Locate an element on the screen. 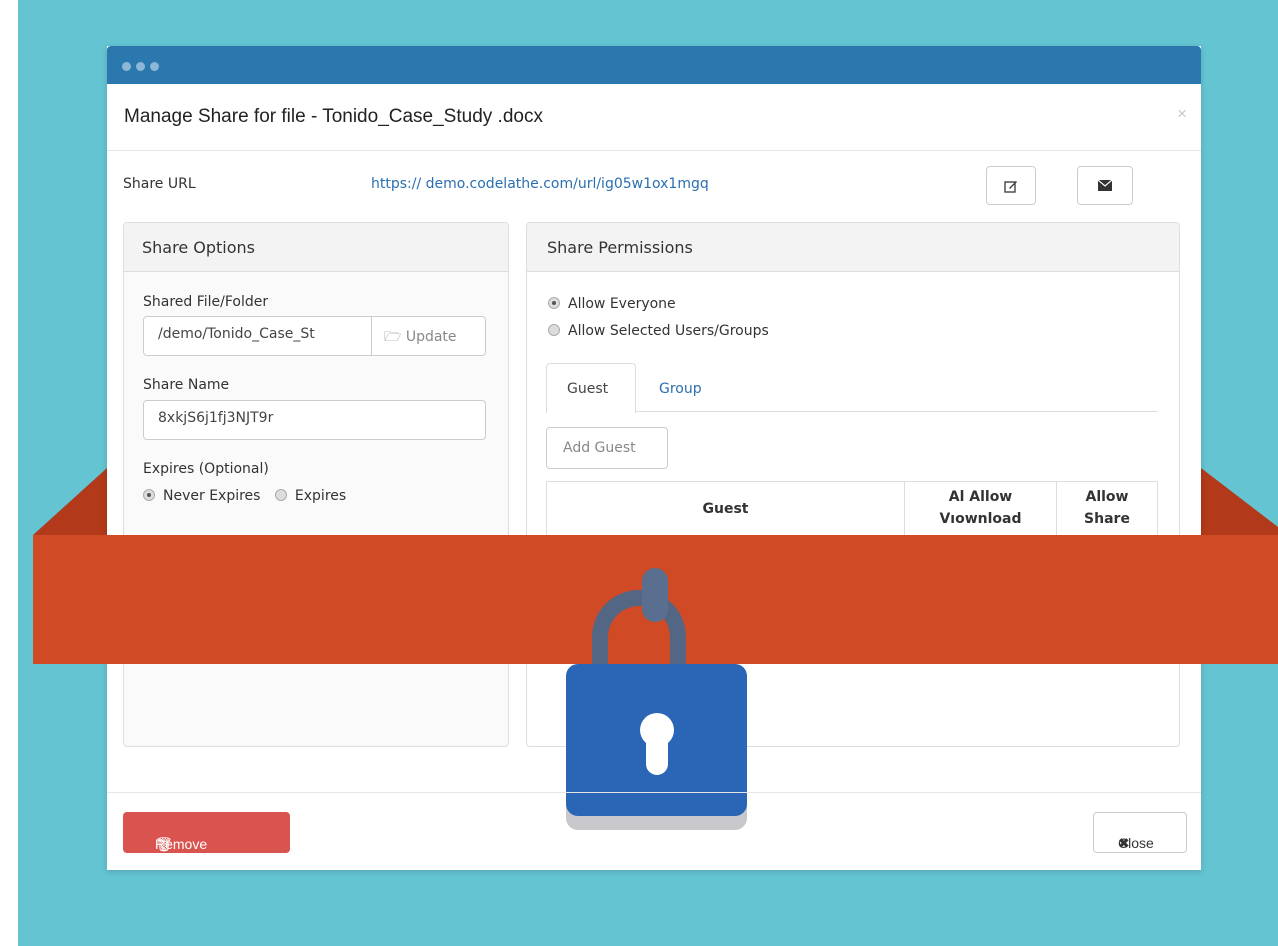 Image resolution: width=1278 pixels, height=946 pixels. expires-options: Never Expires Expires is located at coordinates (244, 496).